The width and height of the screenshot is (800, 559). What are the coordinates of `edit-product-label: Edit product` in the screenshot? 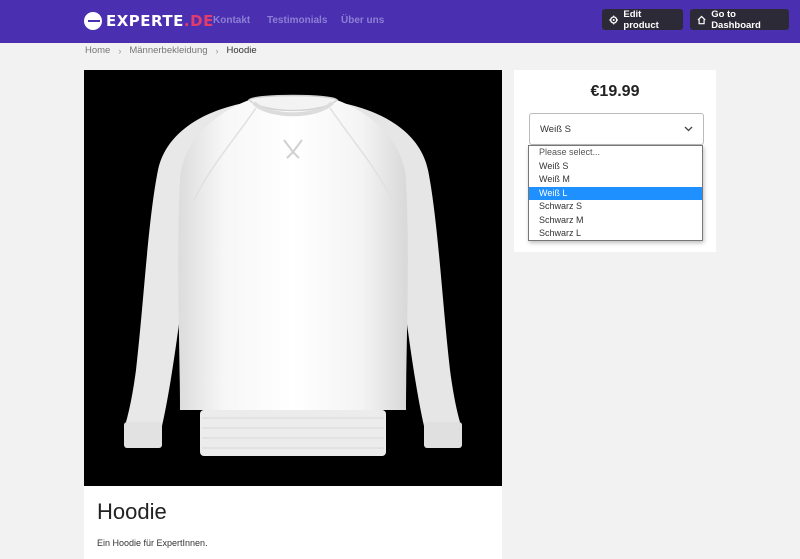 It's located at (641, 19).